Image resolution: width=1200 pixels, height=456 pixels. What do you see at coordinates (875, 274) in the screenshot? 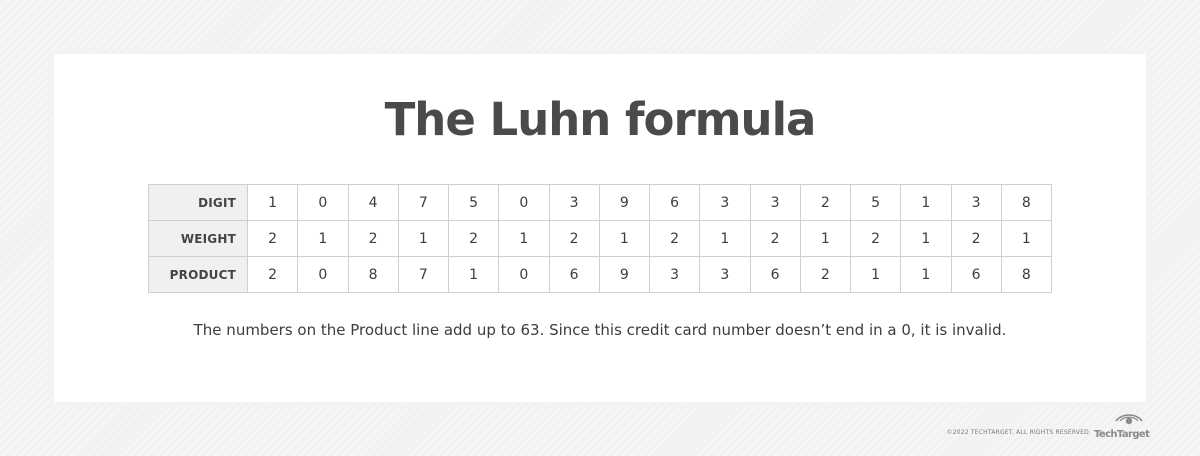
I see `table-cell-product-13: 1` at bounding box center [875, 274].